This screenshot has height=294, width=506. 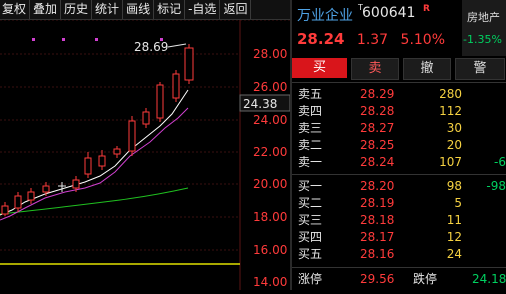 I want to click on high-price-annotation: 28.69, so click(x=151, y=47).